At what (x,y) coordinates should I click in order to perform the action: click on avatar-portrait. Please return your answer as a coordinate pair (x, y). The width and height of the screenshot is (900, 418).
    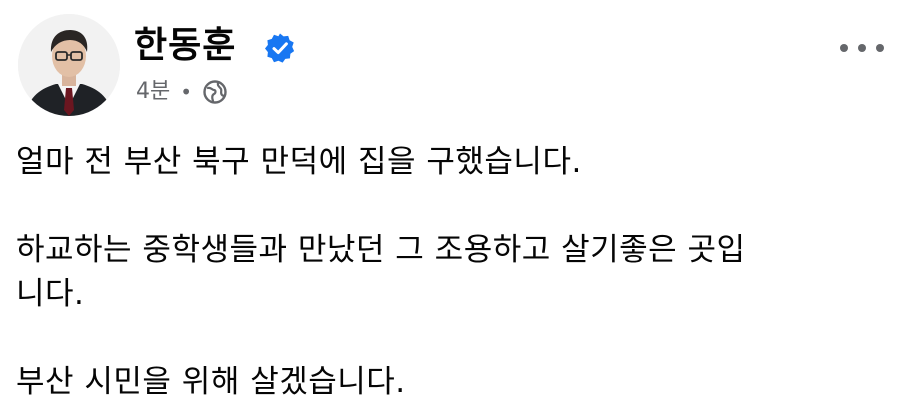
    Looking at the image, I should click on (69, 65).